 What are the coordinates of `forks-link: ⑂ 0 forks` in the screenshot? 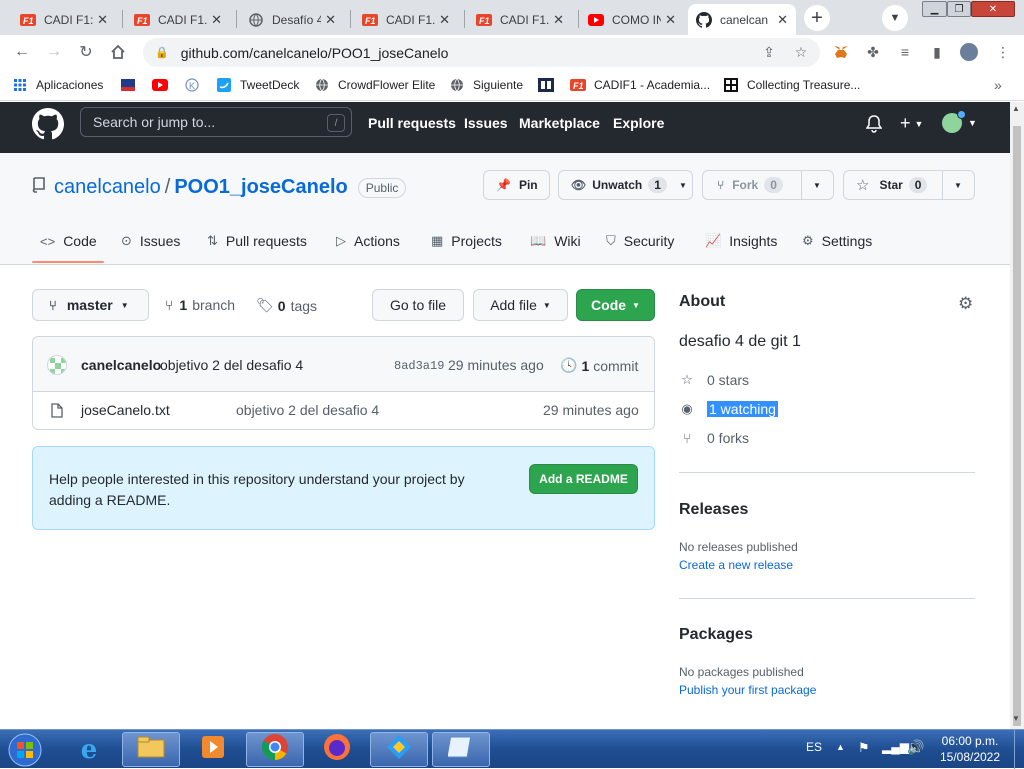 It's located at (714, 438).